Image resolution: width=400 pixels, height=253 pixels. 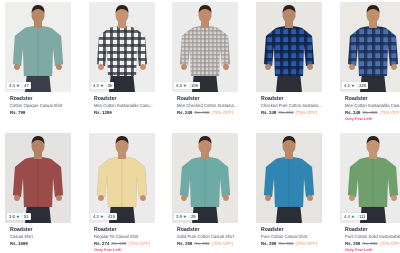 I want to click on discount-label: (70% OFF), so click(x=222, y=243).